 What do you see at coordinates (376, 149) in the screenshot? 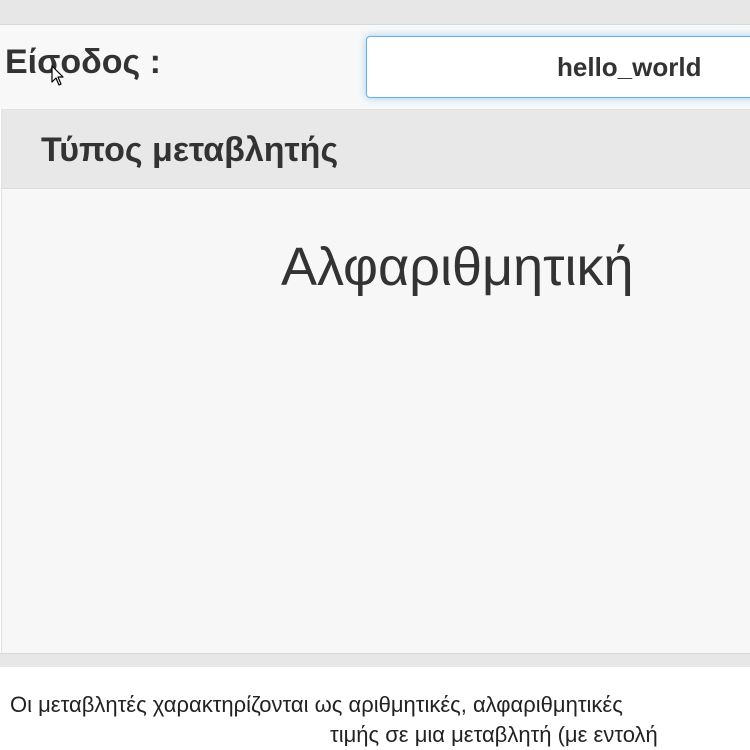
I see `panel-heading: Τύπος μεταβλητής` at bounding box center [376, 149].